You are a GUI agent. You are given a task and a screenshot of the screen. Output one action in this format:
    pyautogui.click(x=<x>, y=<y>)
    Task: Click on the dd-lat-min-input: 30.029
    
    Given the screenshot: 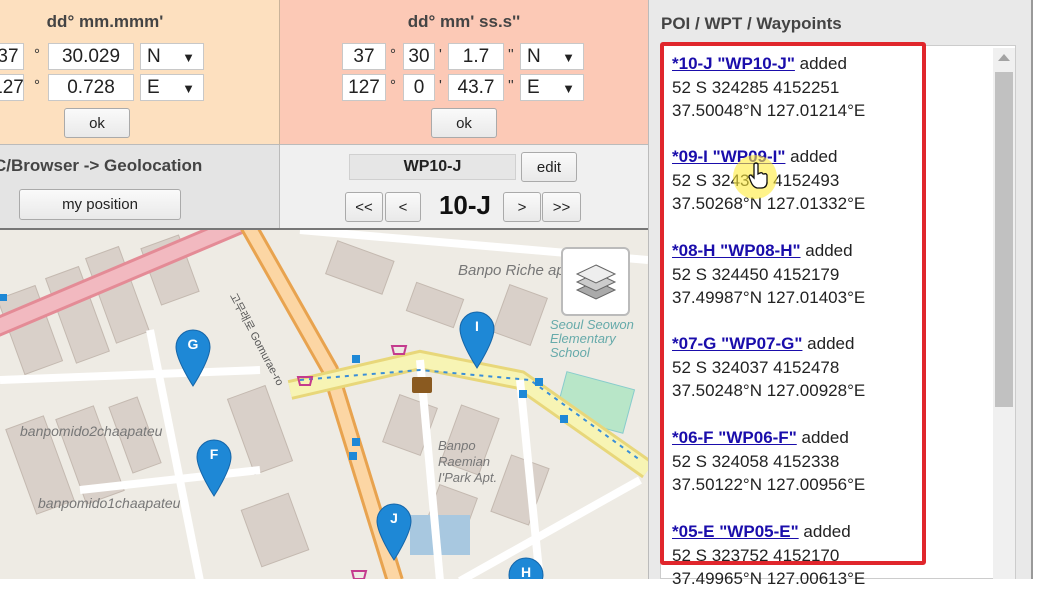 What is the action you would take?
    pyautogui.click(x=91, y=56)
    